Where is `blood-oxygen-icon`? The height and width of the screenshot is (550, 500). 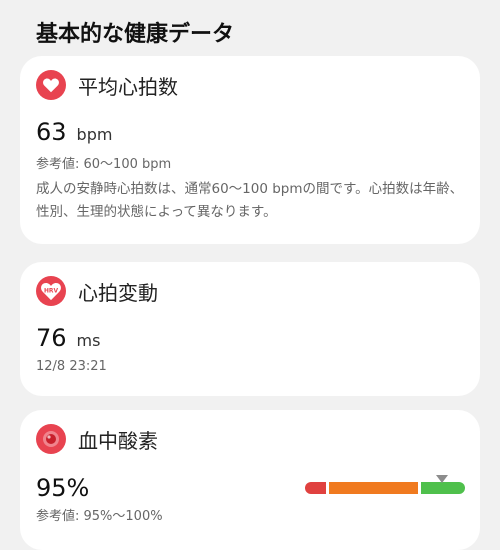
blood-oxygen-icon is located at coordinates (51, 439).